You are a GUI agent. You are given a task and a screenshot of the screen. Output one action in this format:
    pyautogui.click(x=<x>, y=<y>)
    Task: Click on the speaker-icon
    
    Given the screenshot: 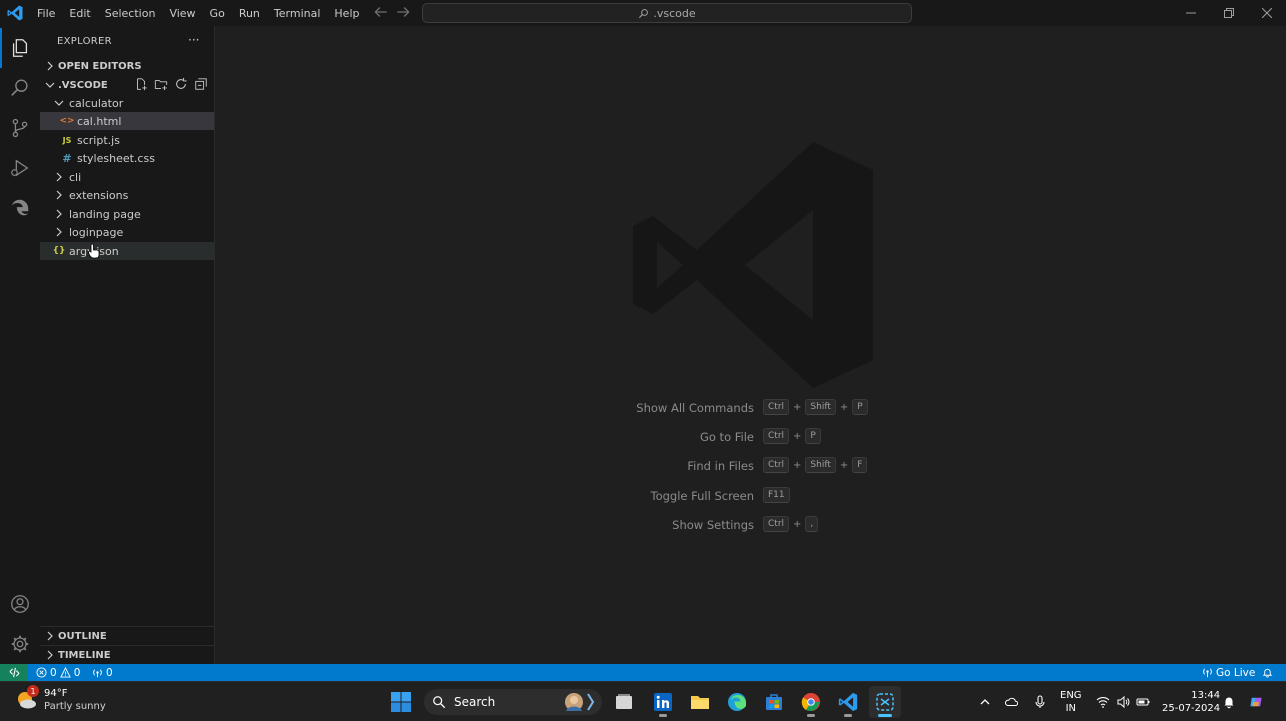 What is the action you would take?
    pyautogui.click(x=1123, y=701)
    